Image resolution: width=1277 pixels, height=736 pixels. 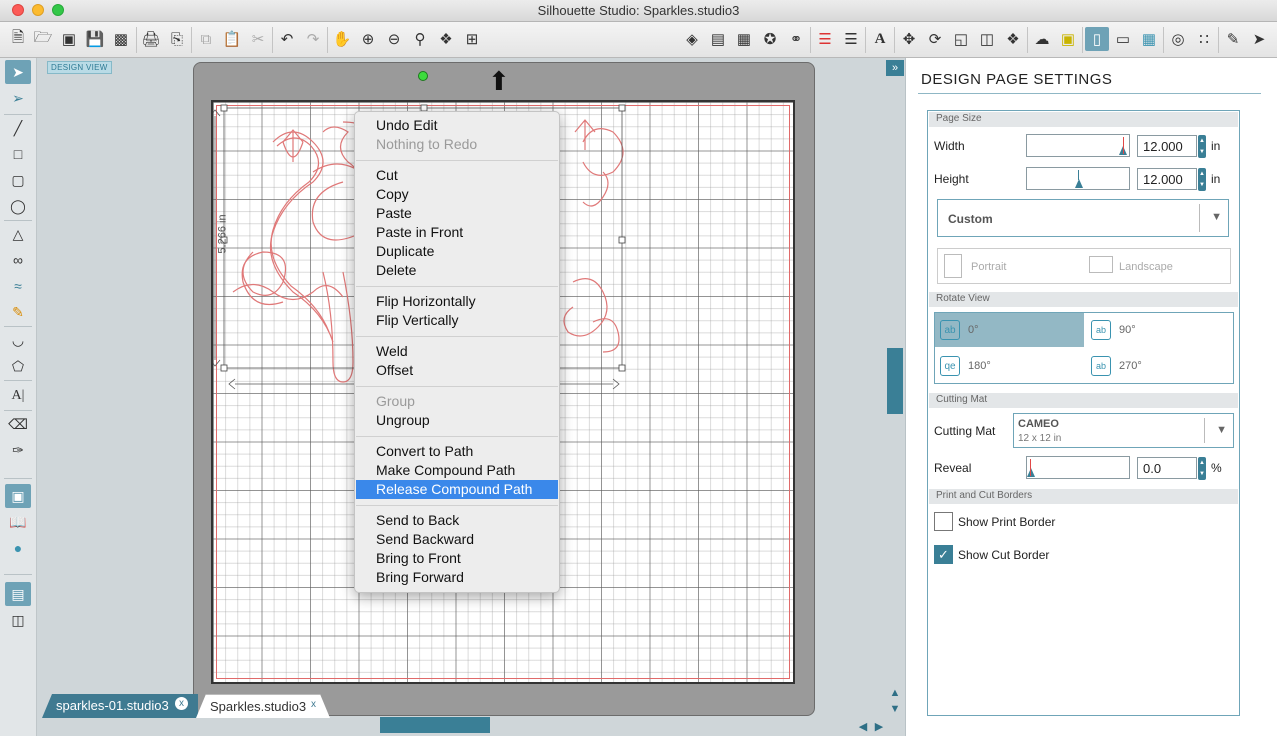 I want to click on menu-item-weld: Weld, so click(x=457, y=351).